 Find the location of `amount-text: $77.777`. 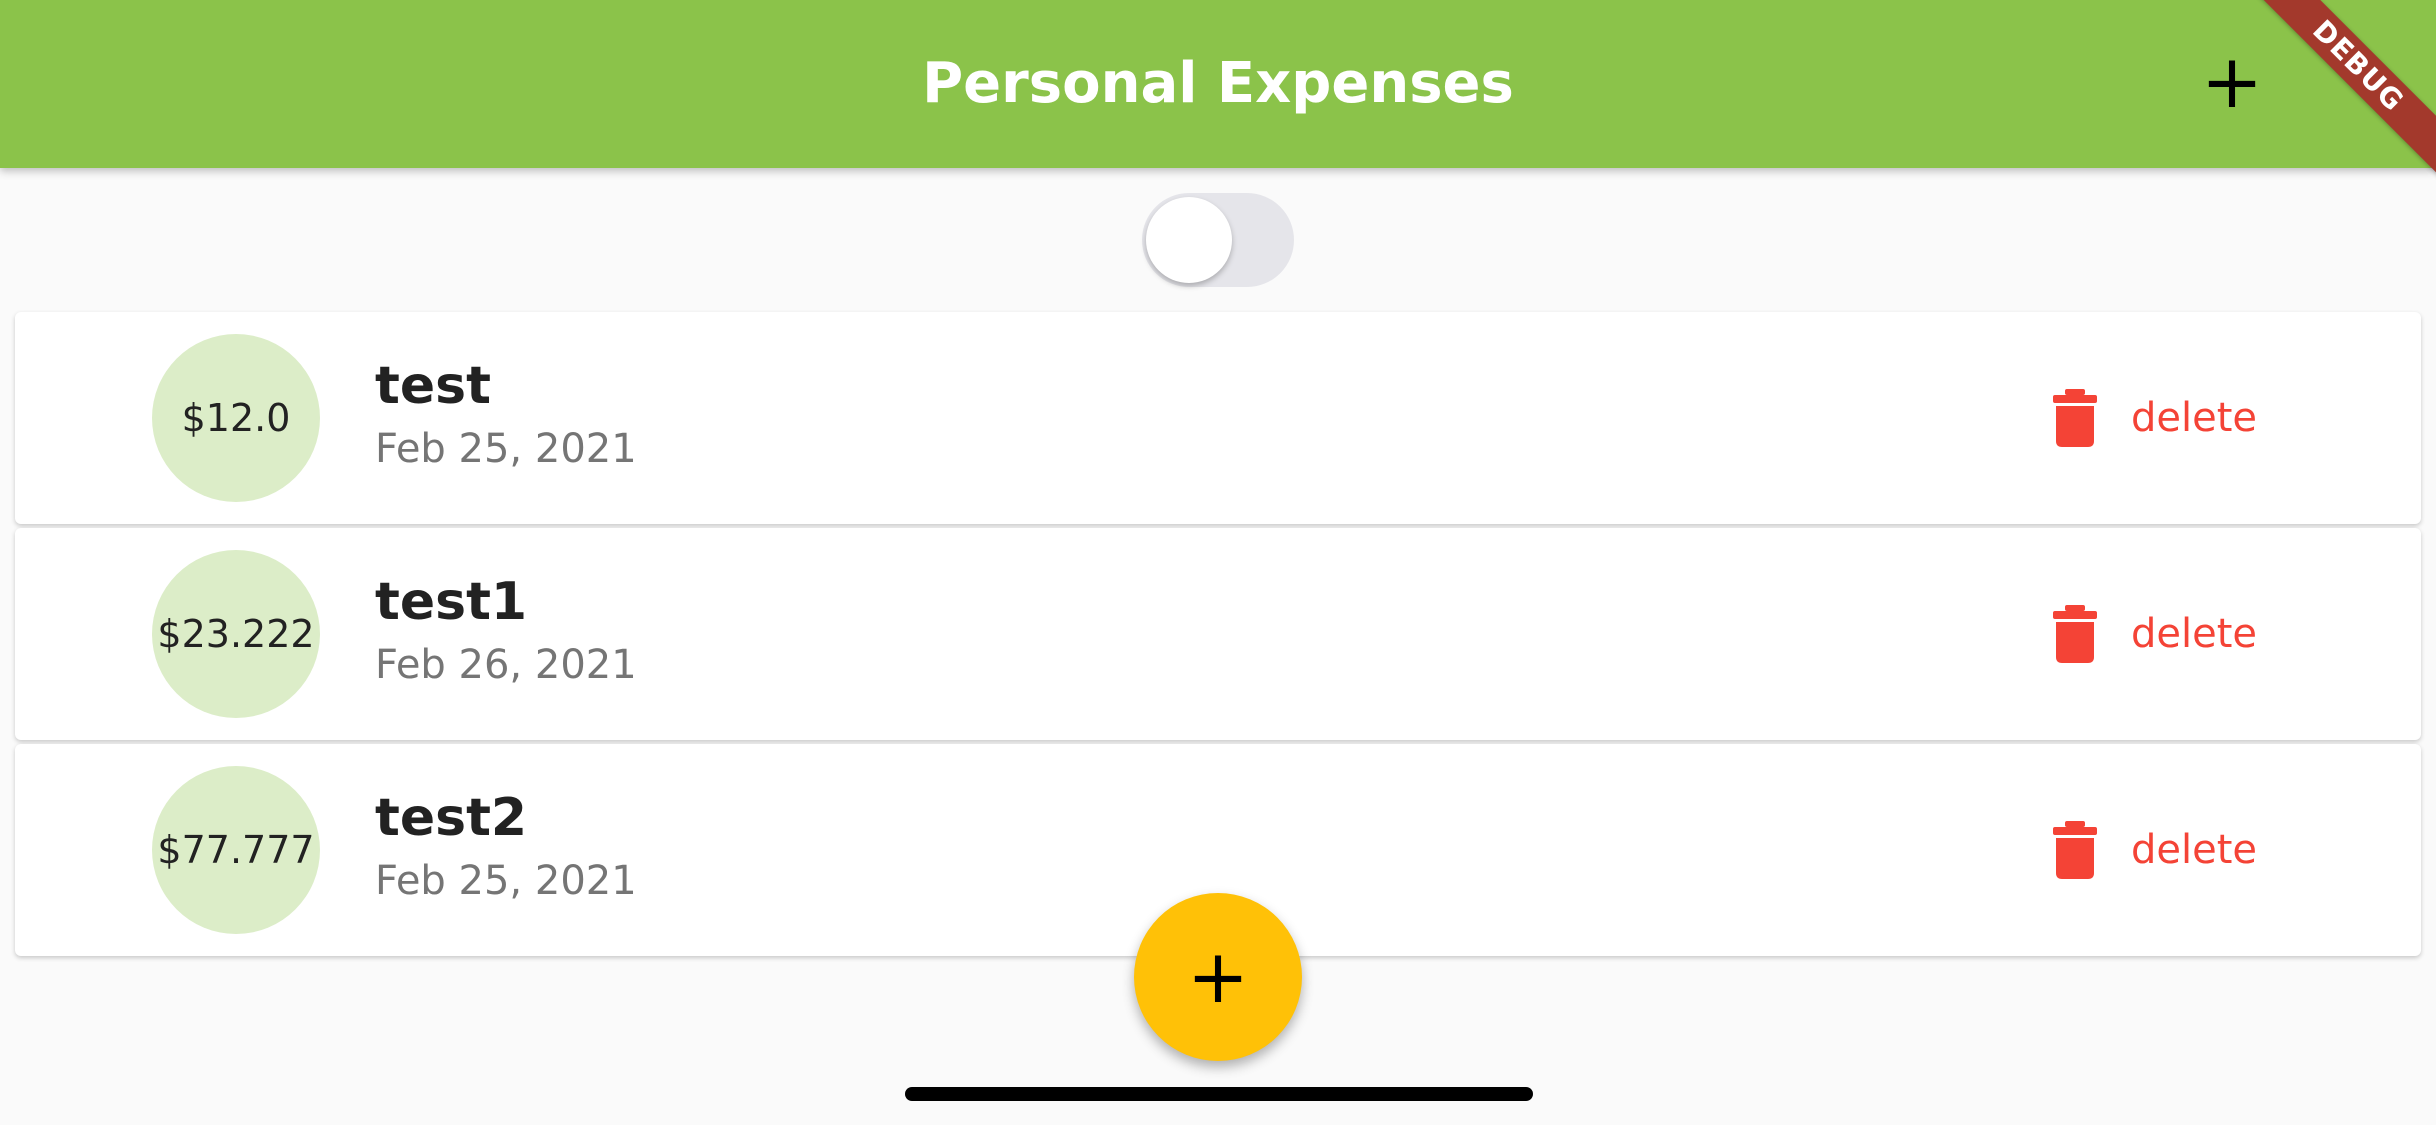

amount-text: $77.777 is located at coordinates (236, 850).